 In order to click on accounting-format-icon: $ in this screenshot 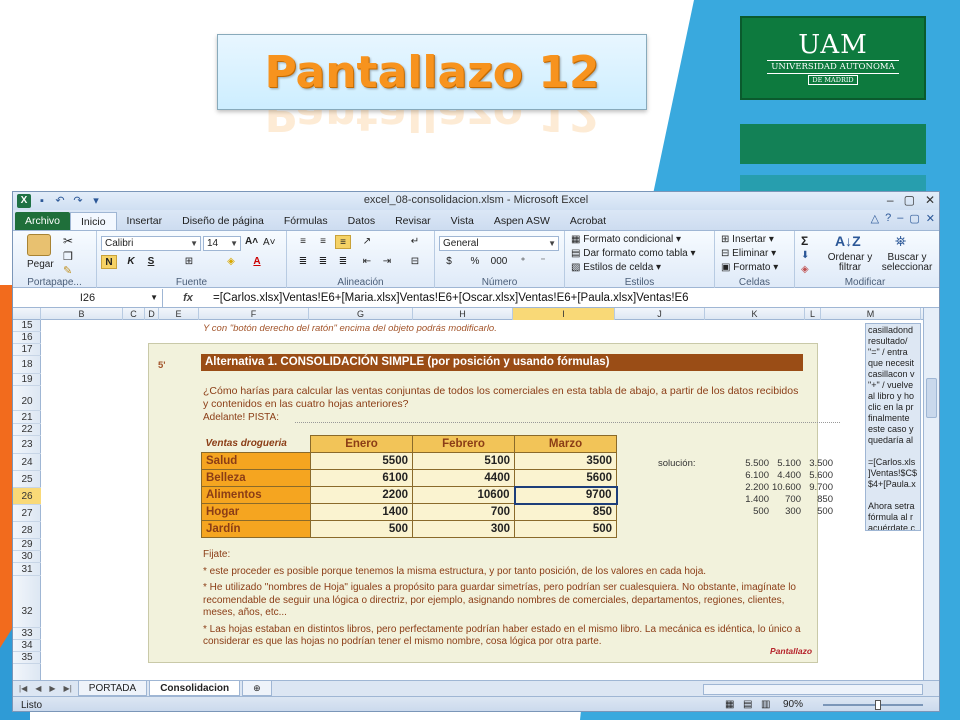, I will do `click(449, 262)`.